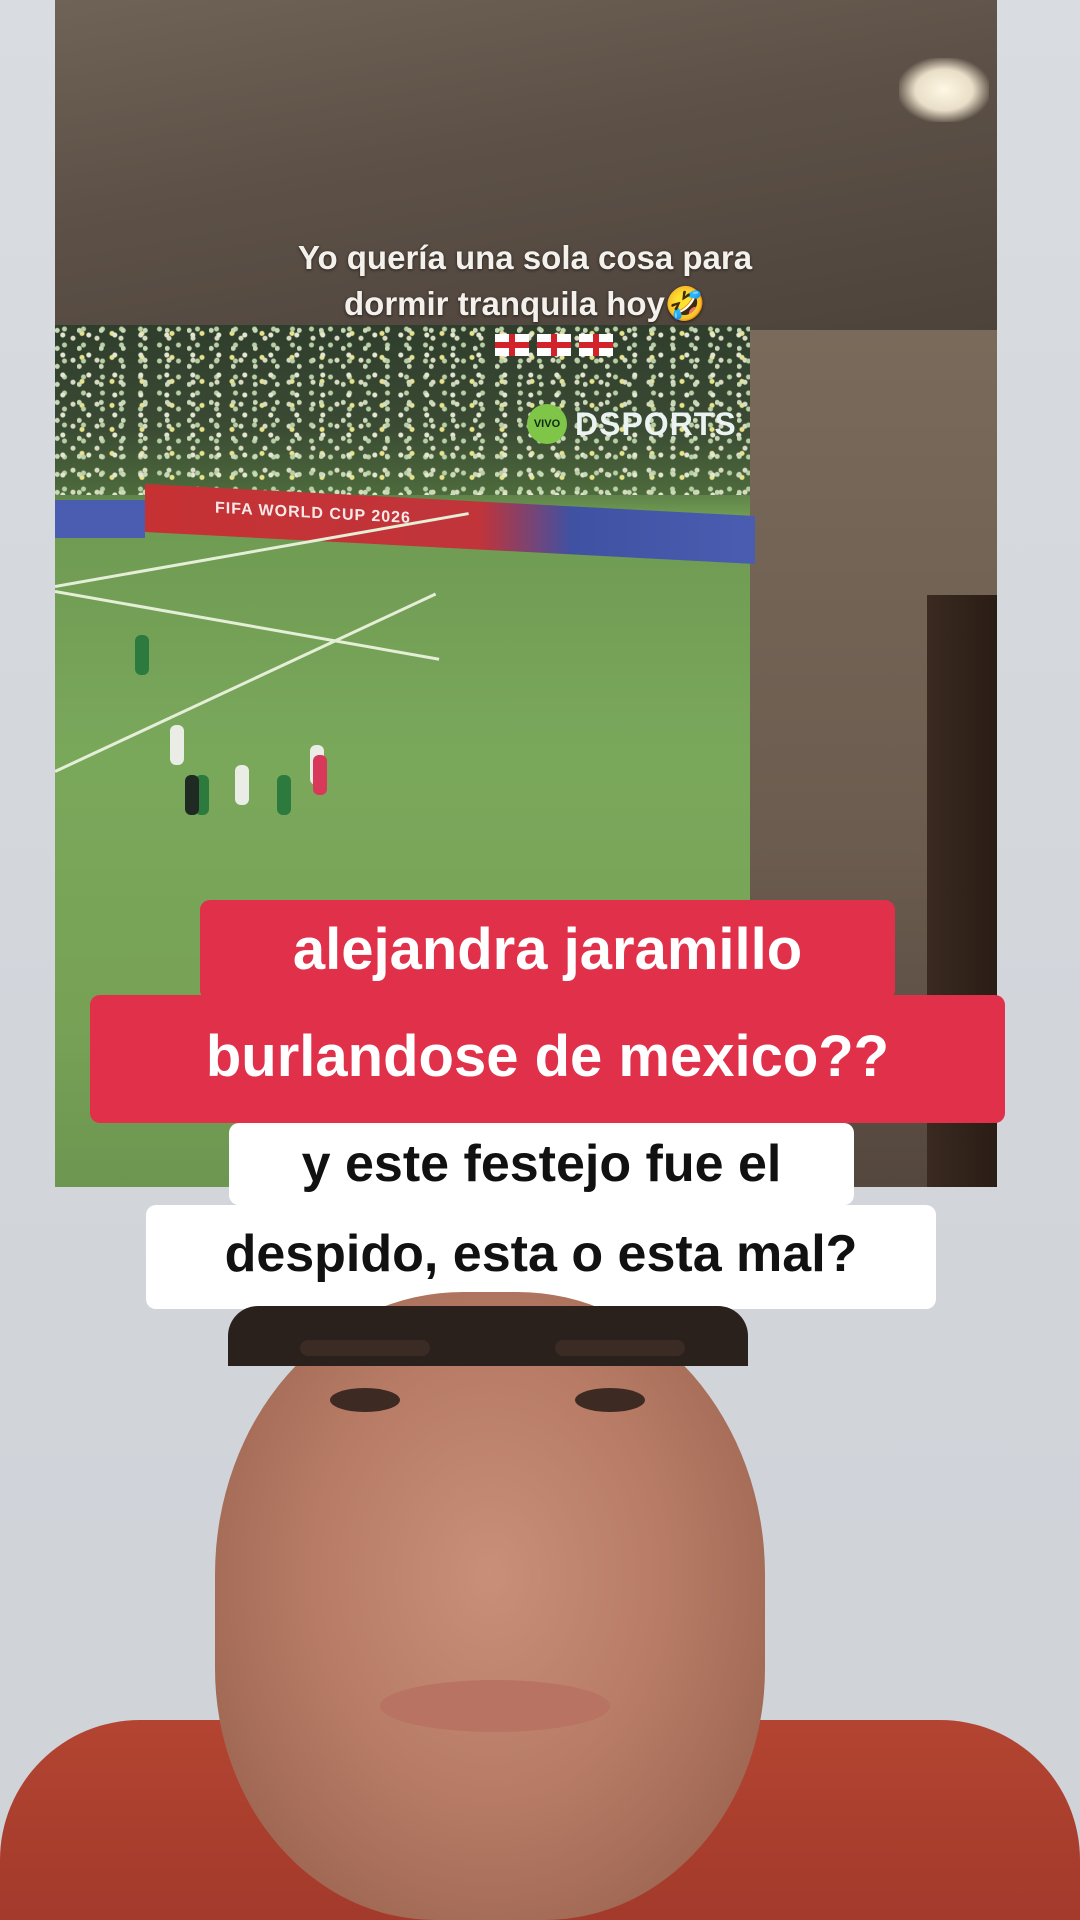 This screenshot has width=1080, height=1920. I want to click on caption-white-line1: y este festejo fue el, so click(541, 1164).